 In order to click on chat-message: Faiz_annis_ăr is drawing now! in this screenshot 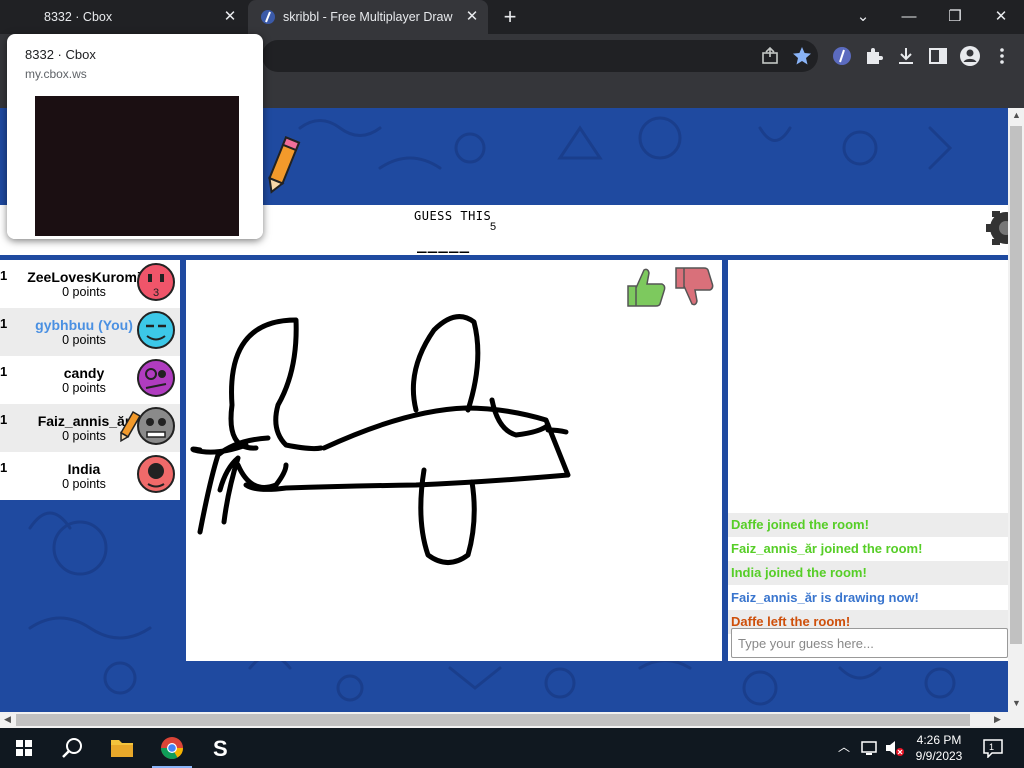, I will do `click(825, 597)`.